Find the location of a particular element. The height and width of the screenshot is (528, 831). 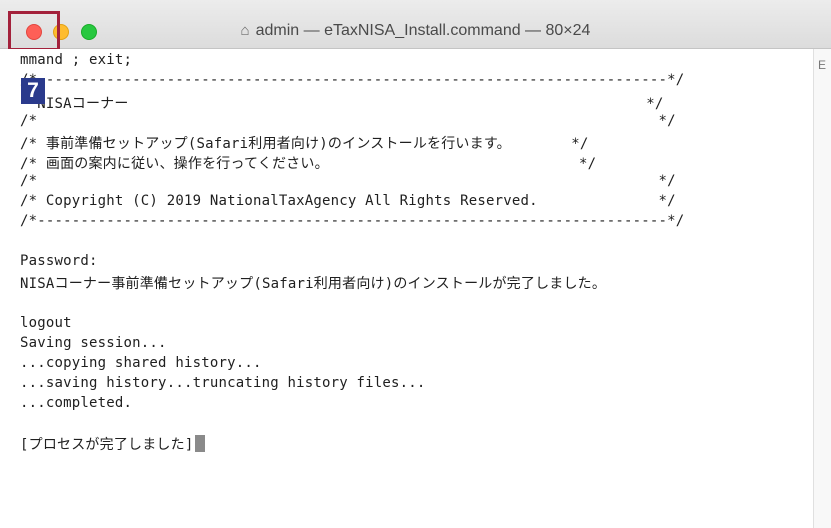

terminal-line: /* 画面の案内に従い、操作を行ってください。 */ is located at coordinates (308, 164).